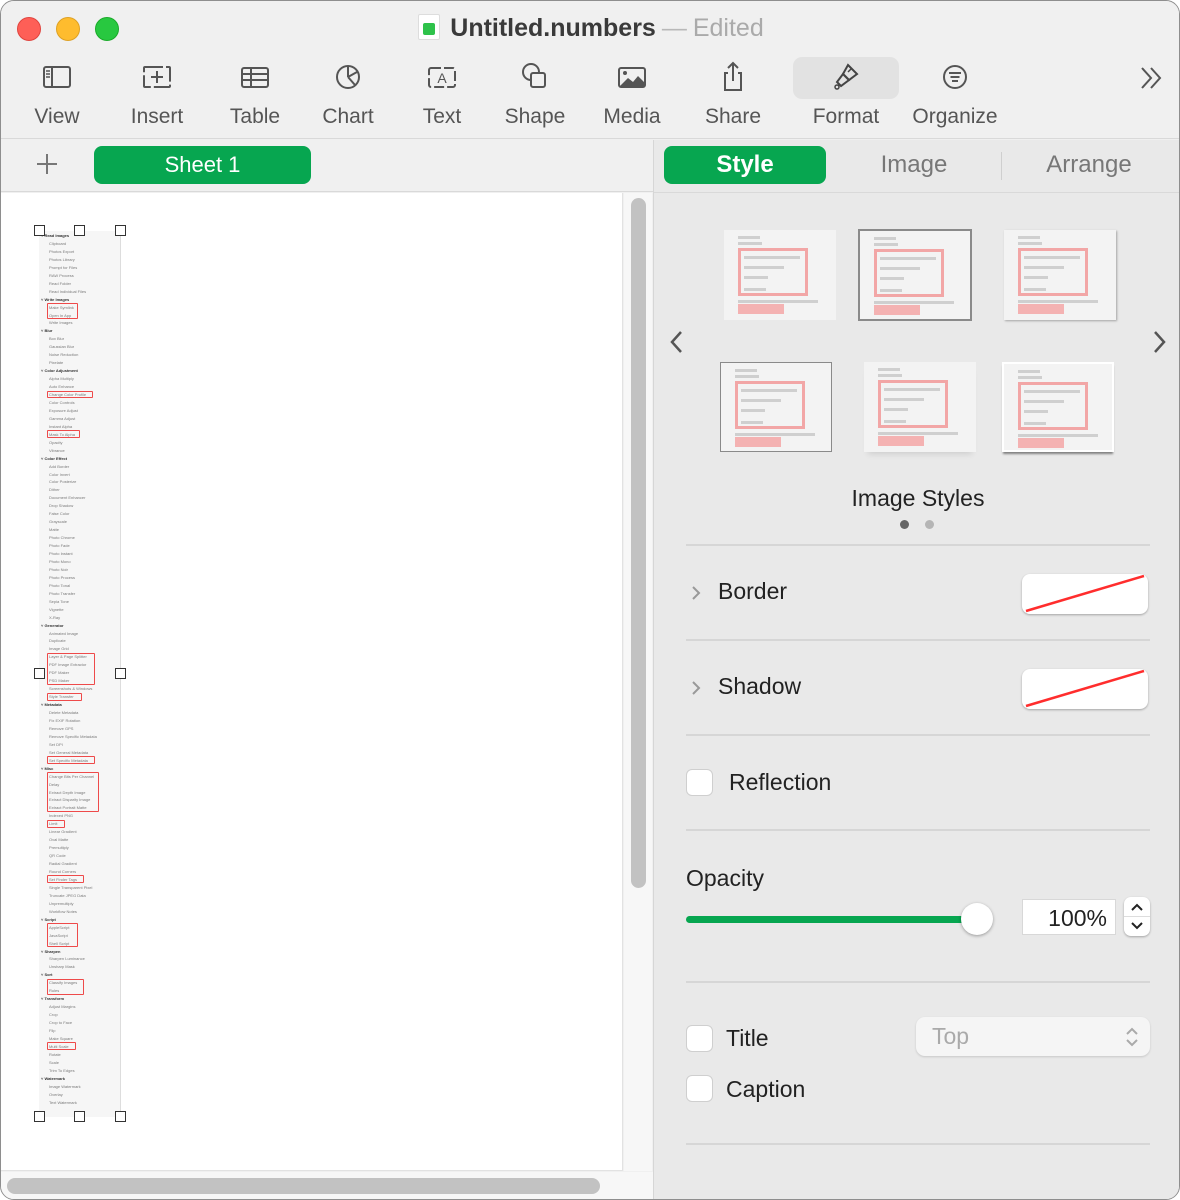 Image resolution: width=1180 pixels, height=1200 pixels. What do you see at coordinates (638, 543) in the screenshot?
I see `vertical-scrollbar-thumb` at bounding box center [638, 543].